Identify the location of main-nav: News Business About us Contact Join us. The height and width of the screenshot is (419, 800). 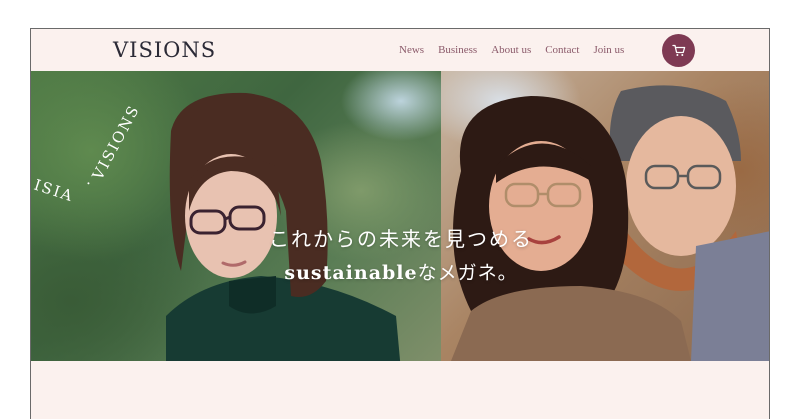
(511, 50).